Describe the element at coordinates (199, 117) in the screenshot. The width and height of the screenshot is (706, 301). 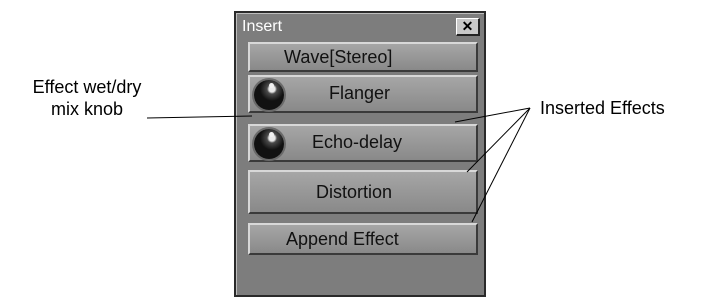
I see `knob-leader-line` at that location.